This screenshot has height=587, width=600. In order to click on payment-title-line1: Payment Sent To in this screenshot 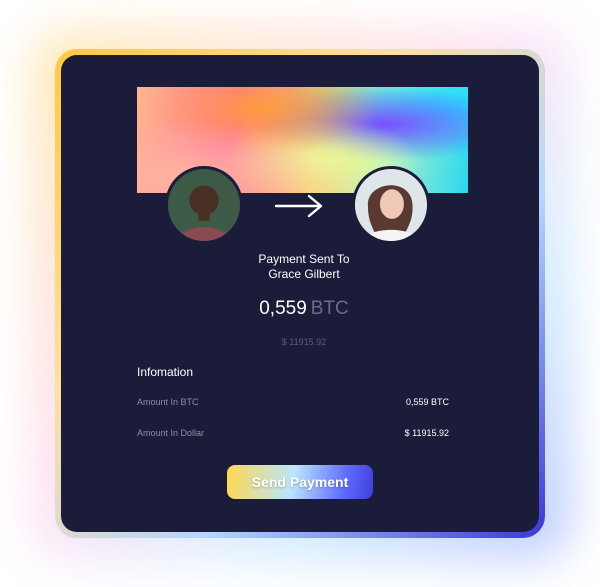, I will do `click(304, 259)`.